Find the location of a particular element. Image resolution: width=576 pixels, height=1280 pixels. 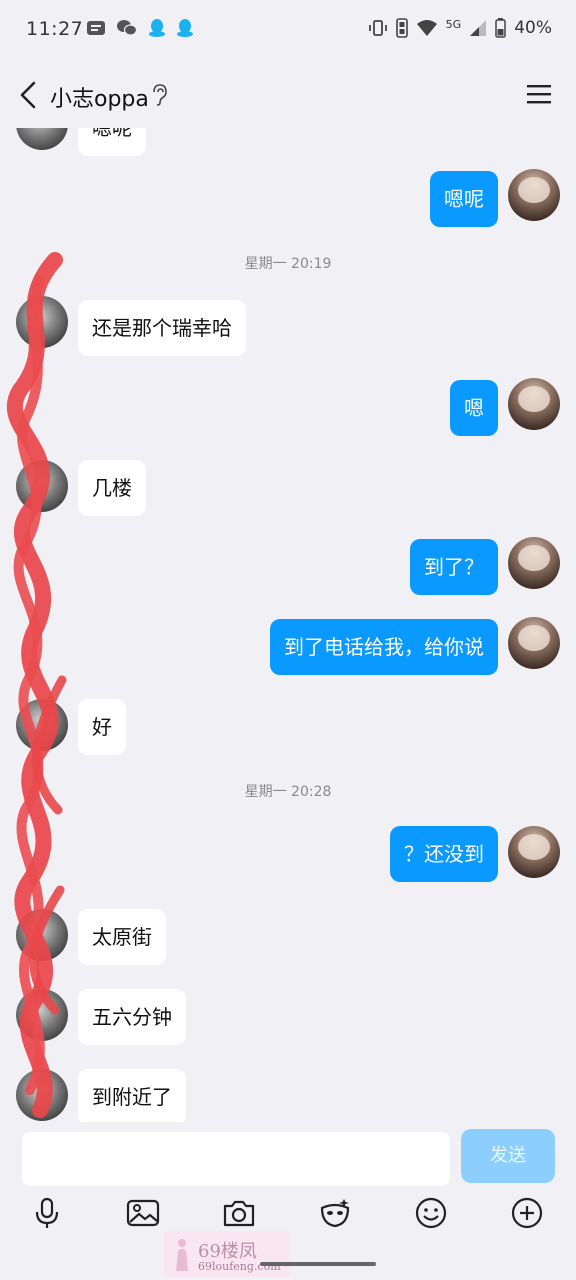

wechat-icon is located at coordinates (127, 28).